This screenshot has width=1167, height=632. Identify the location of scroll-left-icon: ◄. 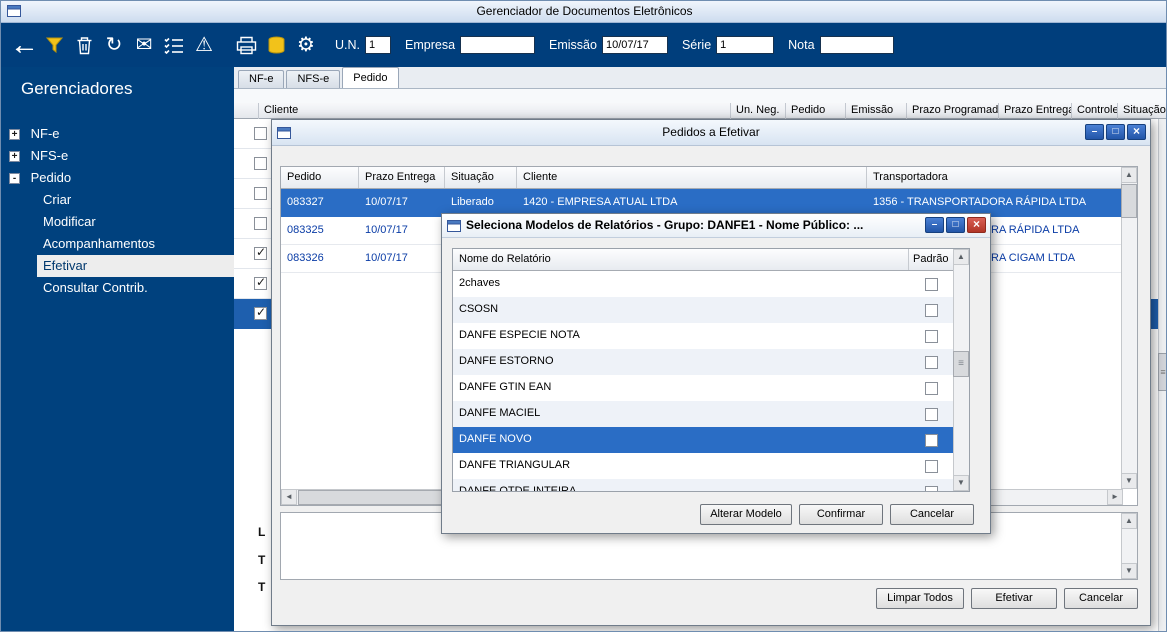
(289, 497).